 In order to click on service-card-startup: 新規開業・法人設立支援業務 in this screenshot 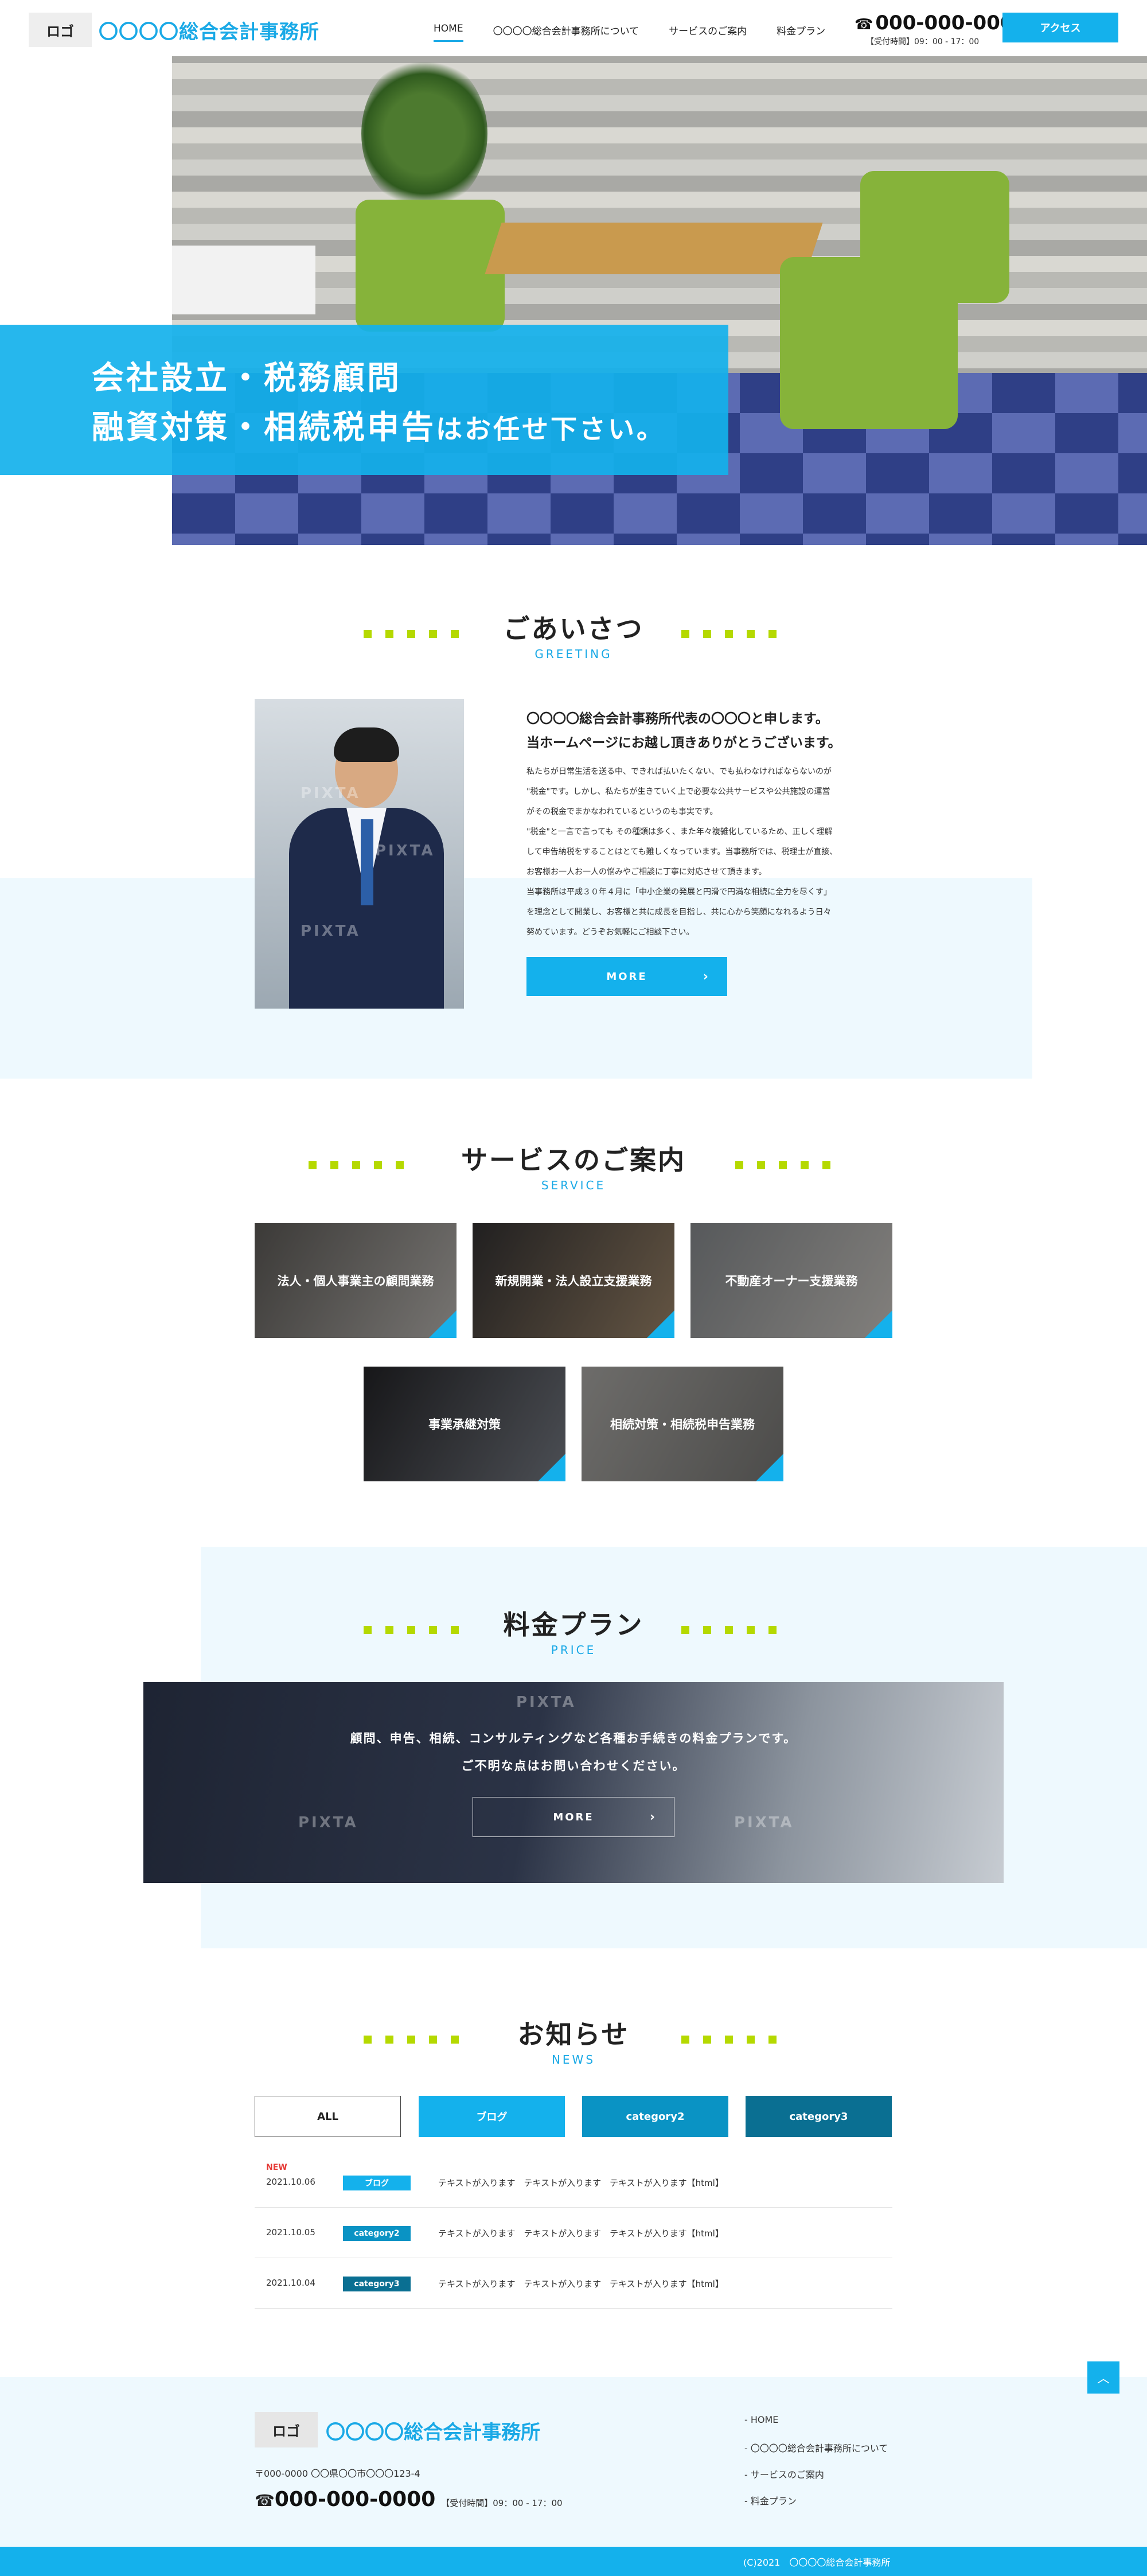, I will do `click(573, 1280)`.